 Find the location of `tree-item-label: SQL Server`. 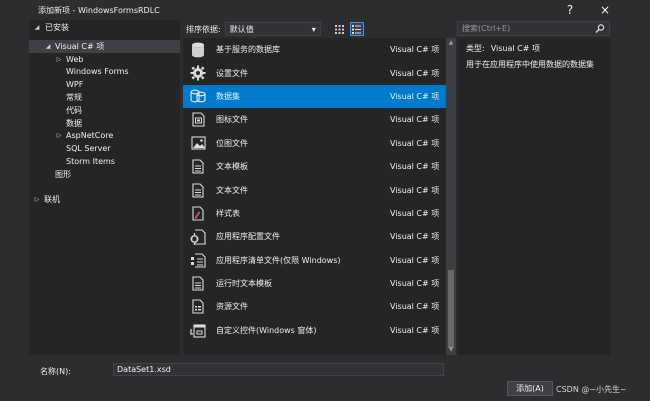

tree-item-label: SQL Server is located at coordinates (88, 149).